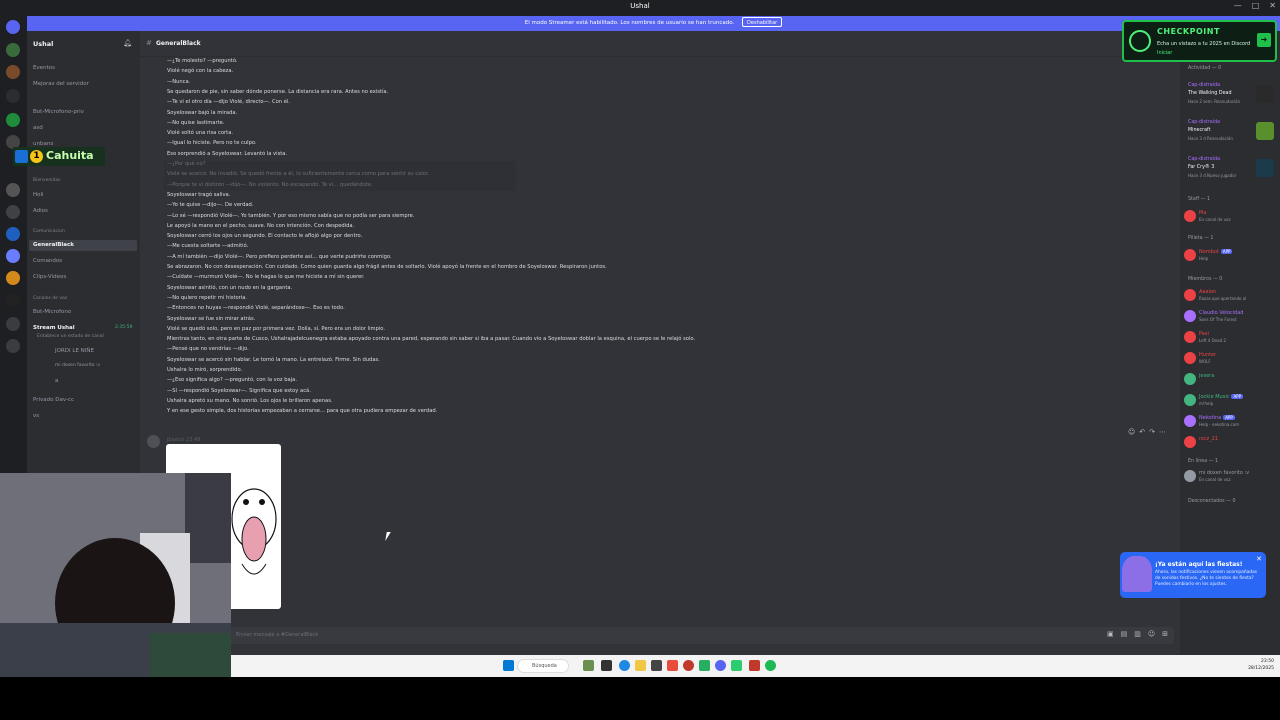 The height and width of the screenshot is (720, 1280). What do you see at coordinates (40, 211) in the screenshot?
I see `channel-adios: Adios` at bounding box center [40, 211].